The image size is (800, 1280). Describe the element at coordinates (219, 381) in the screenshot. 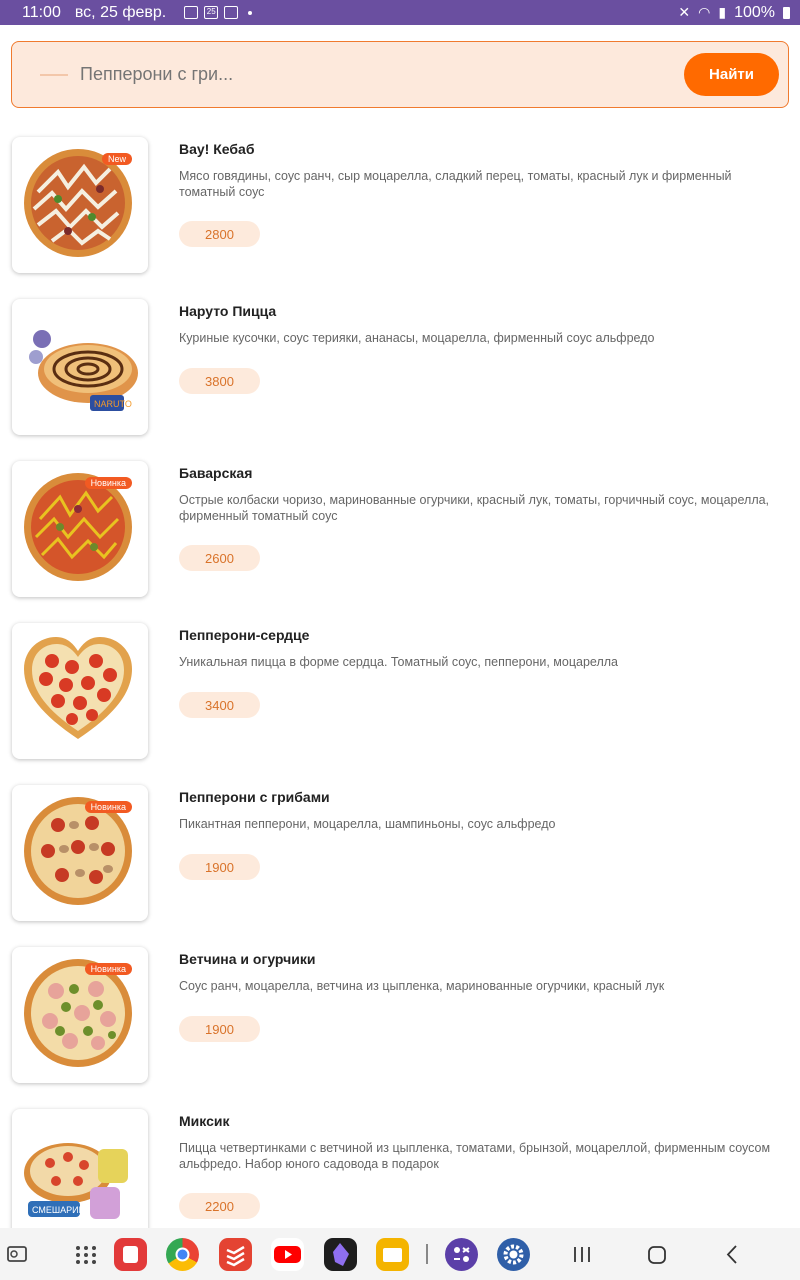

I see `price-button: 3800` at that location.